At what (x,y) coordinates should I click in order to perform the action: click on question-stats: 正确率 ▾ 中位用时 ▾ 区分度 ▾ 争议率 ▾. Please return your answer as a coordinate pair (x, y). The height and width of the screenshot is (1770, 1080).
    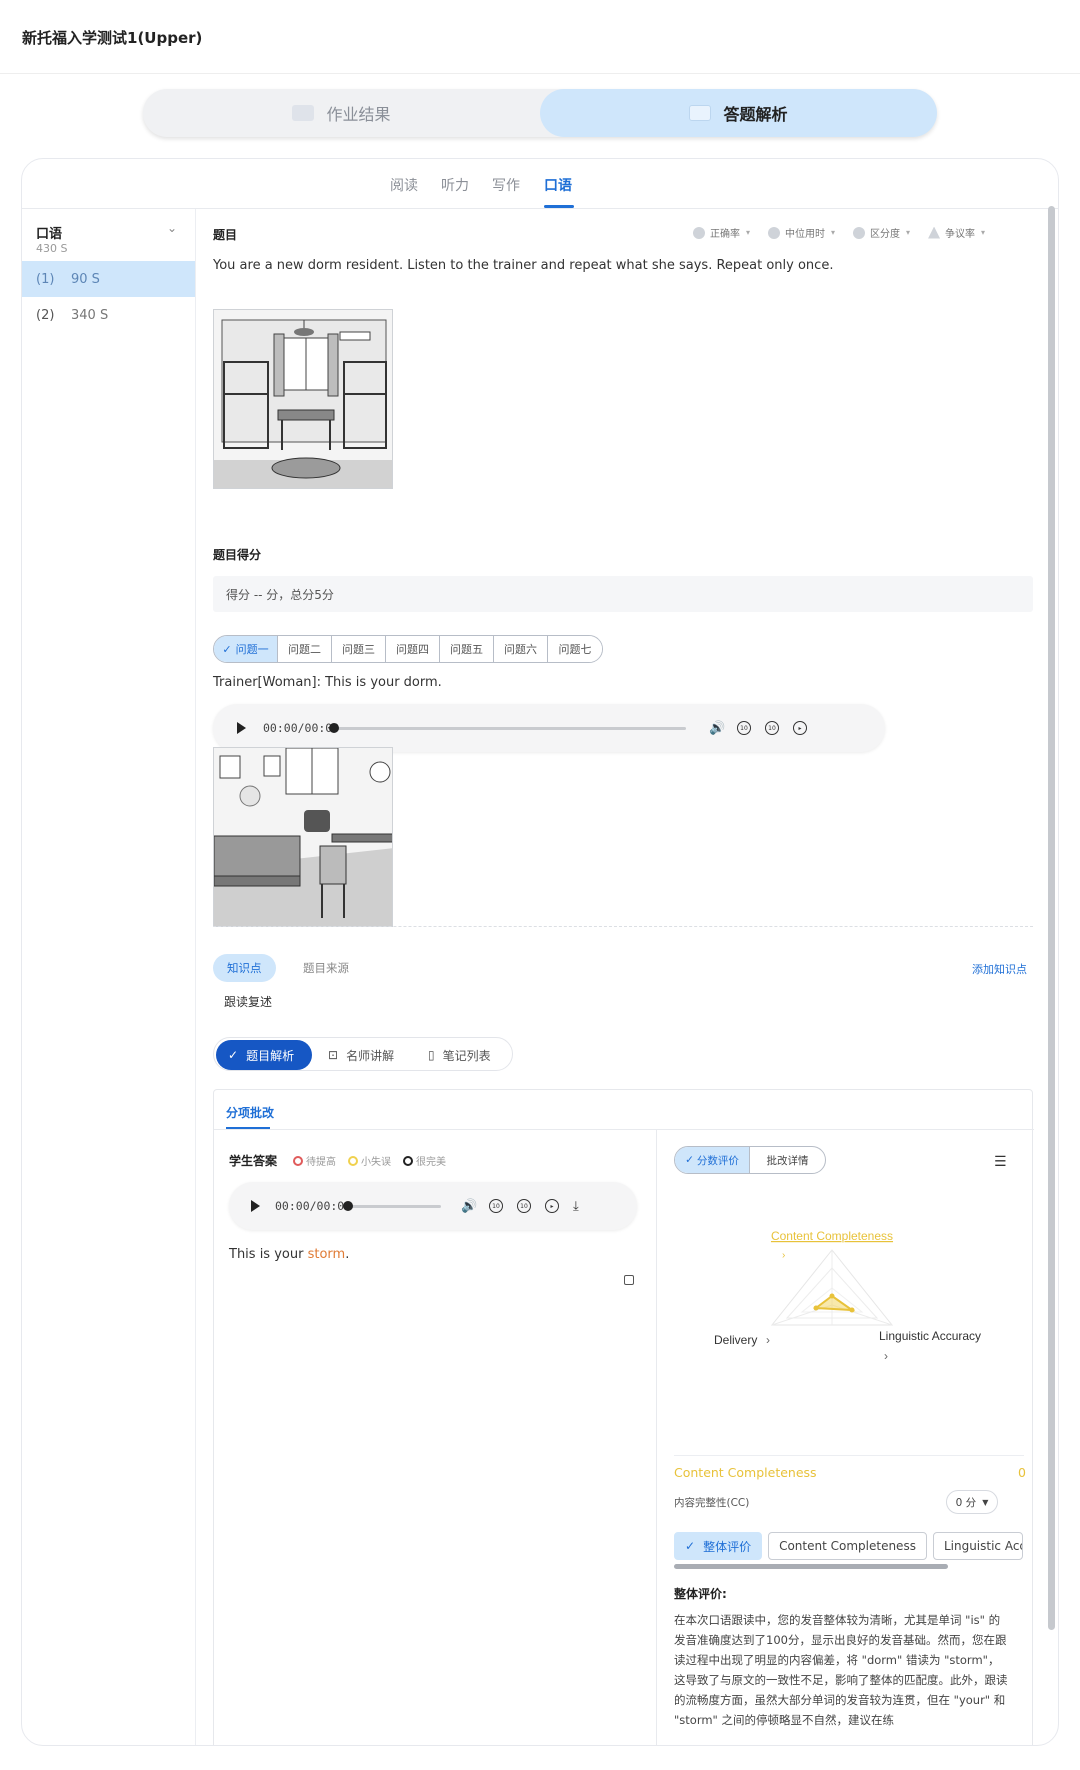
    Looking at the image, I should click on (839, 232).